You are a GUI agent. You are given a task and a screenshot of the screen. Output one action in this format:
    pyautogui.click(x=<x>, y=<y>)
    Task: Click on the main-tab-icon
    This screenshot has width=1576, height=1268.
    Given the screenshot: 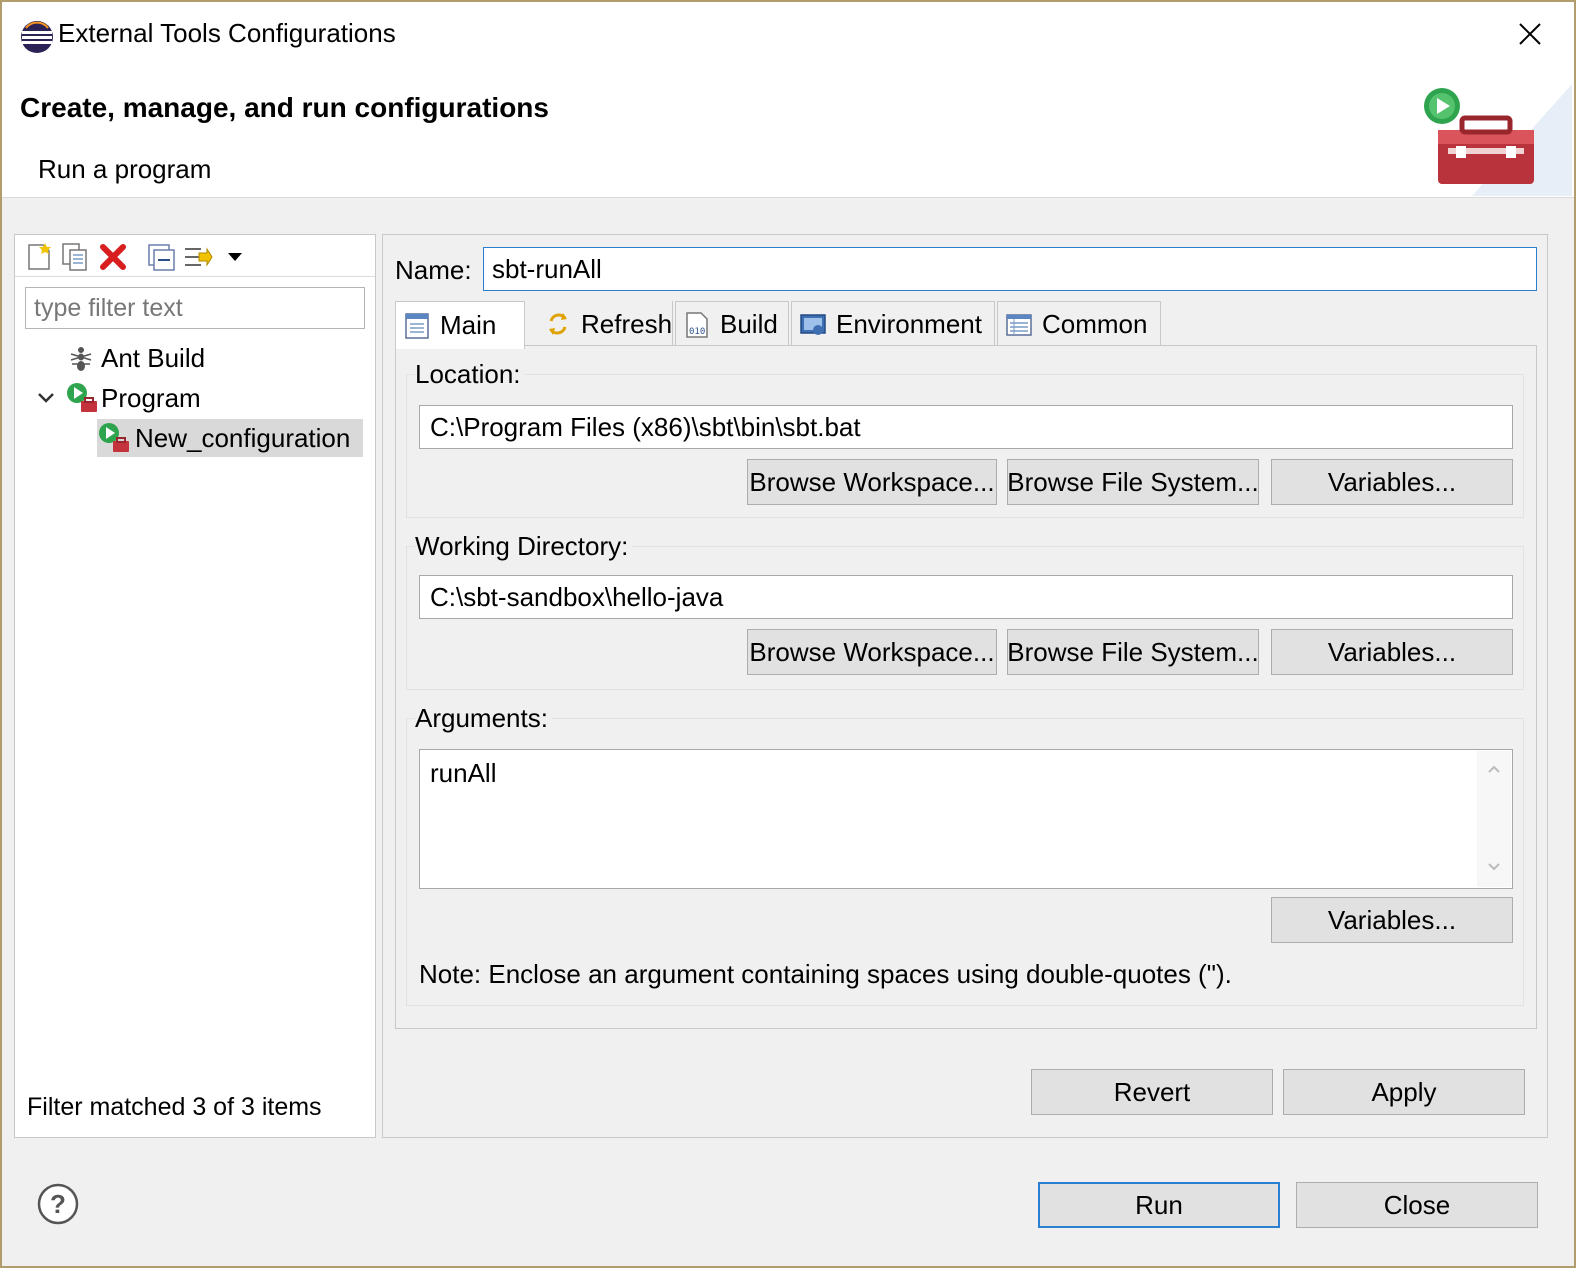 What is the action you would take?
    pyautogui.click(x=417, y=325)
    